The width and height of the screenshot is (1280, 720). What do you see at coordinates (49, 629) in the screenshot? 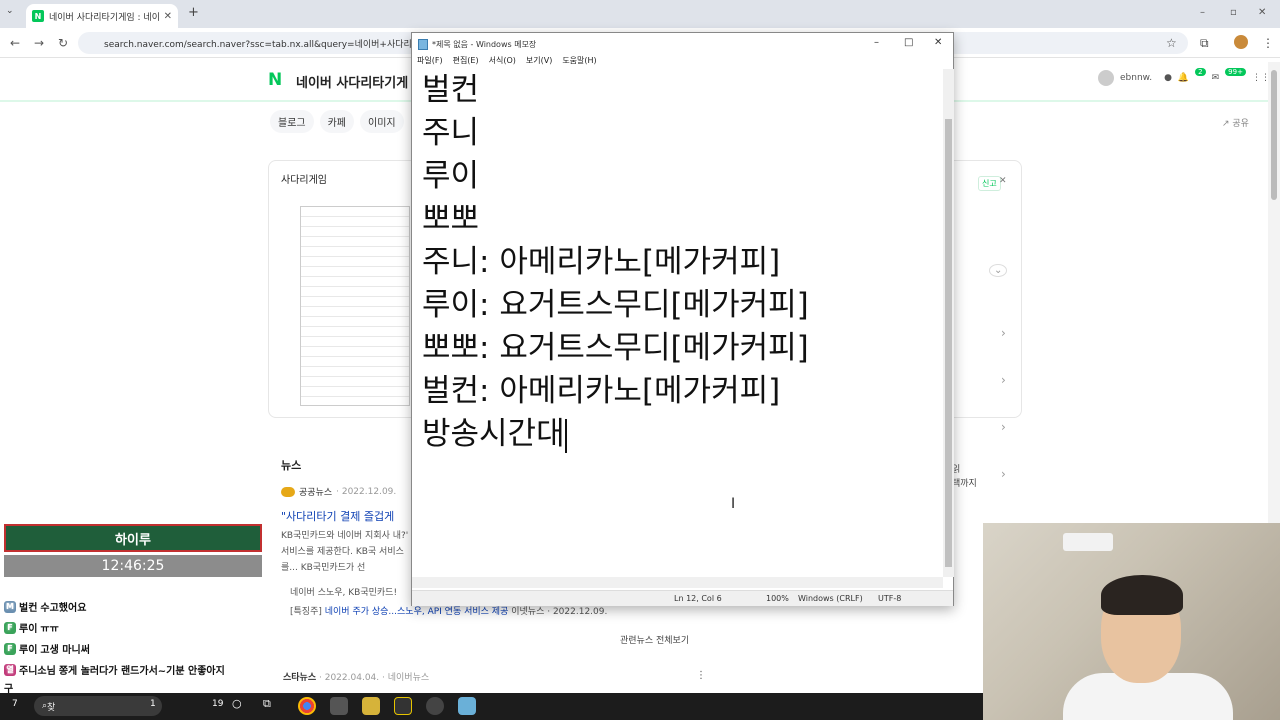
I see `chat-text: ㅠㅠ` at bounding box center [49, 629].